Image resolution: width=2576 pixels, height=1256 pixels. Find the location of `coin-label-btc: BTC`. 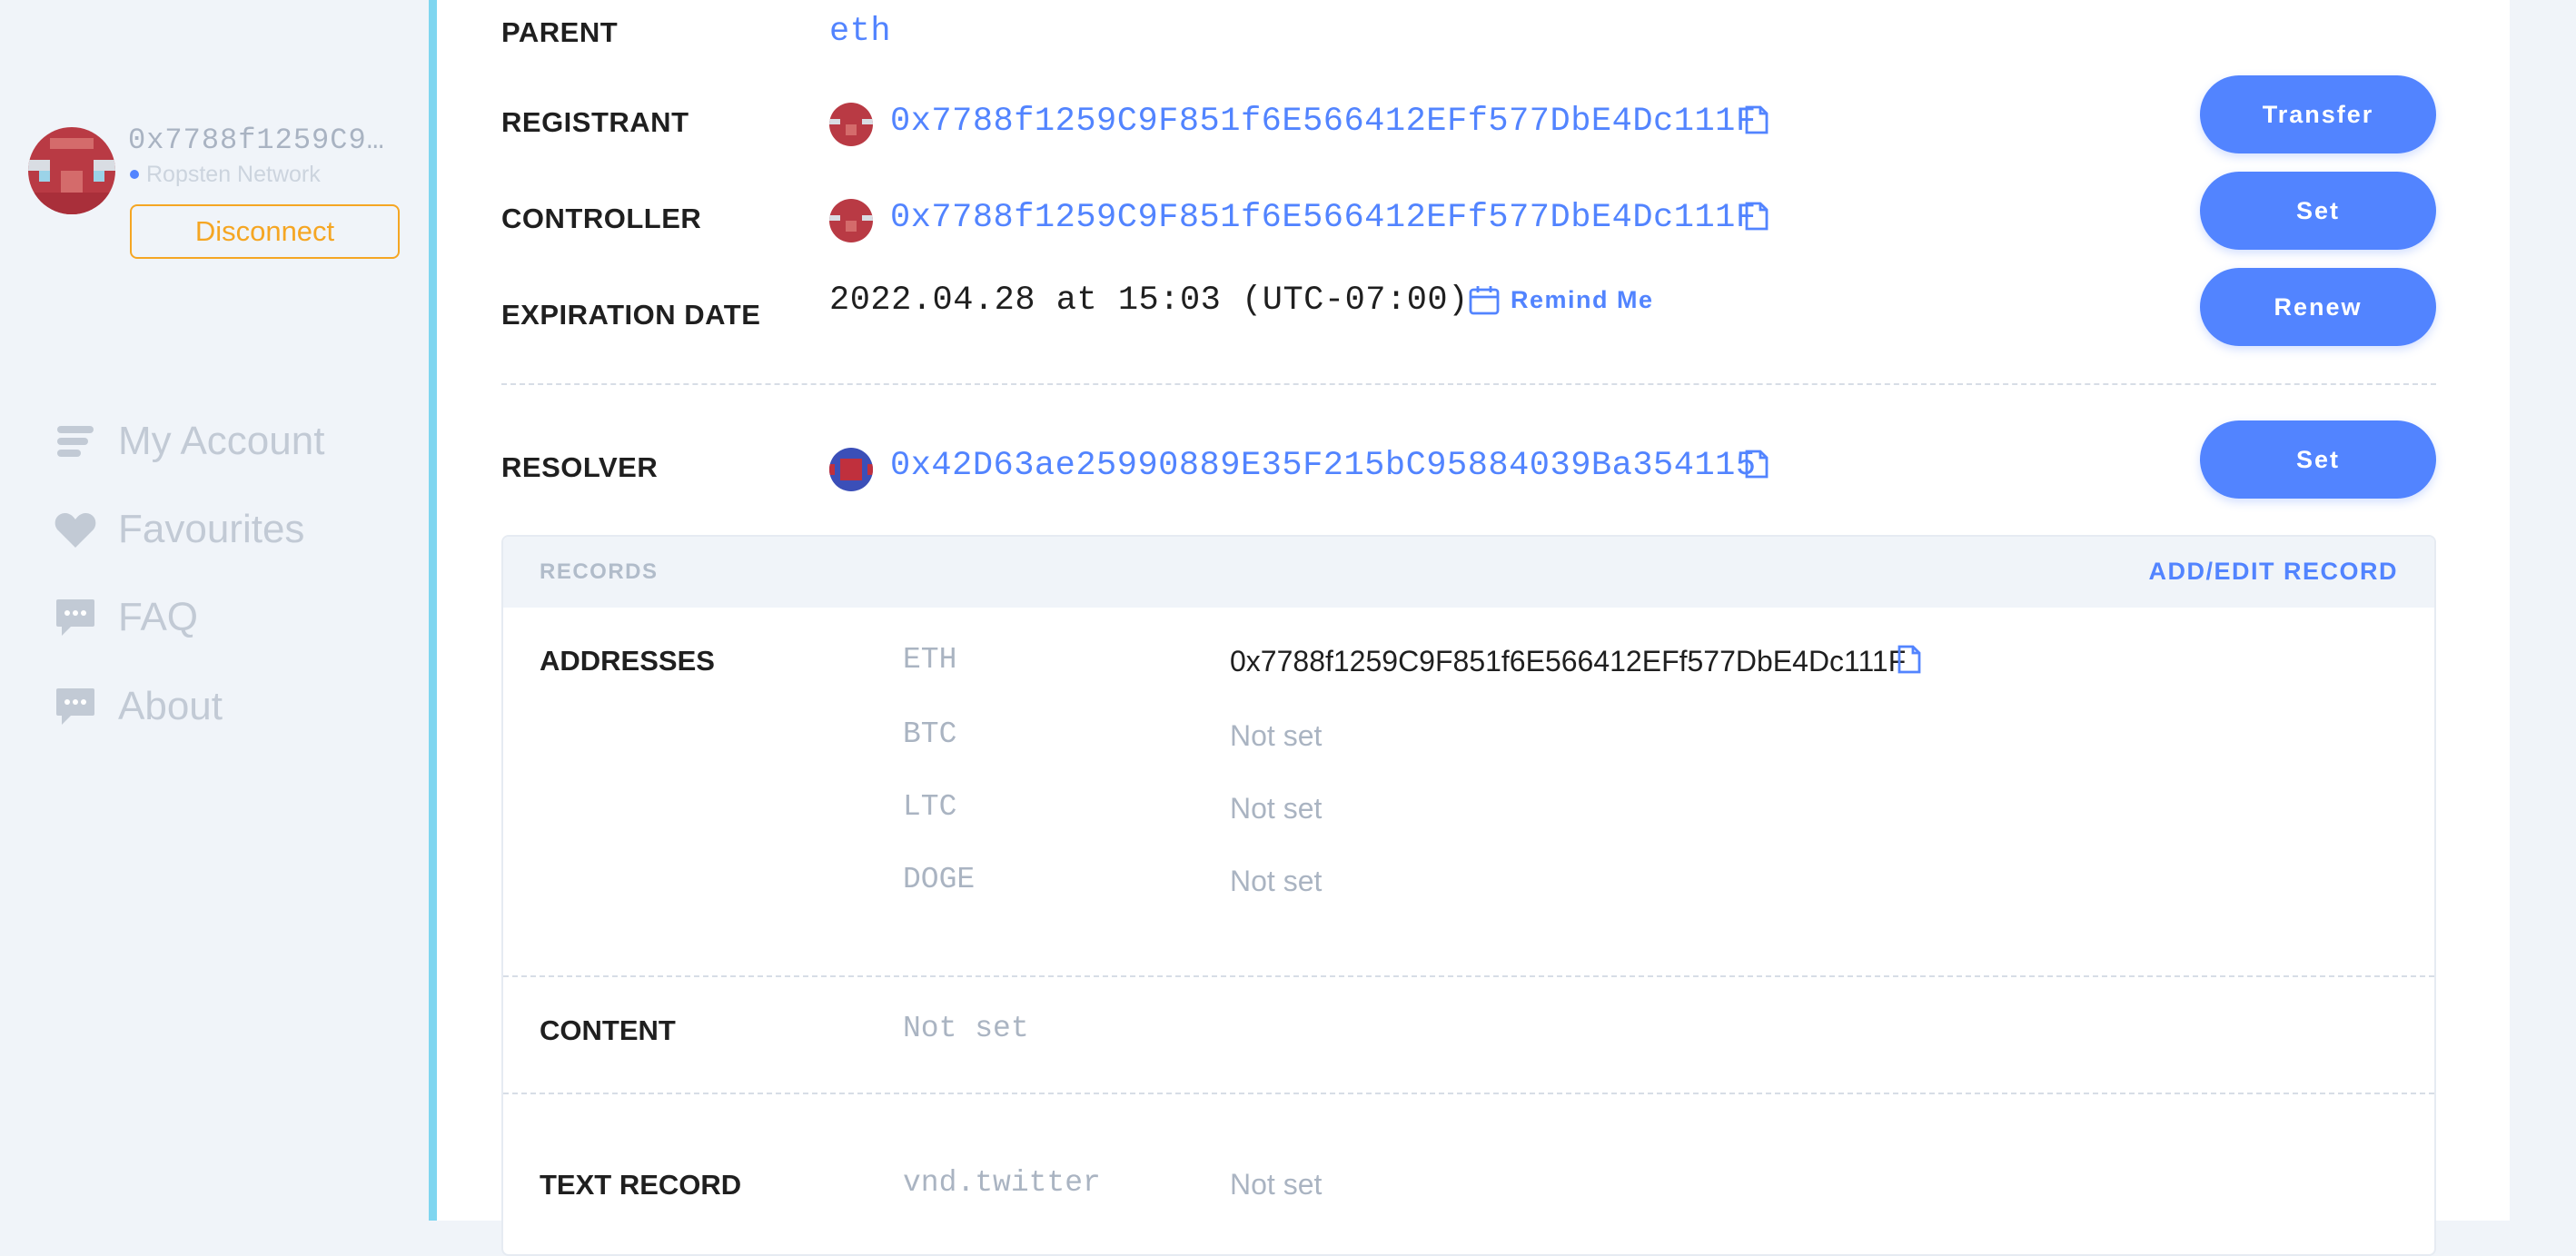

coin-label-btc: BTC is located at coordinates (930, 734).